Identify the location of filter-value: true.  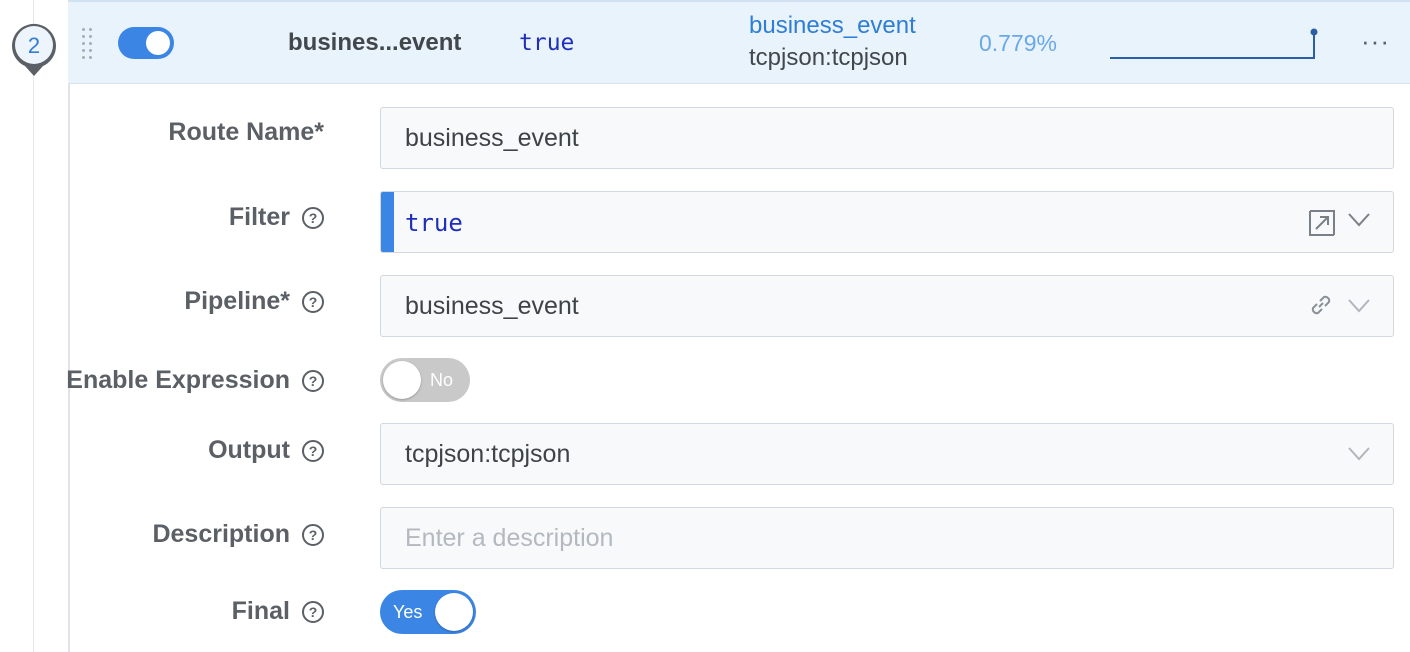
(434, 223).